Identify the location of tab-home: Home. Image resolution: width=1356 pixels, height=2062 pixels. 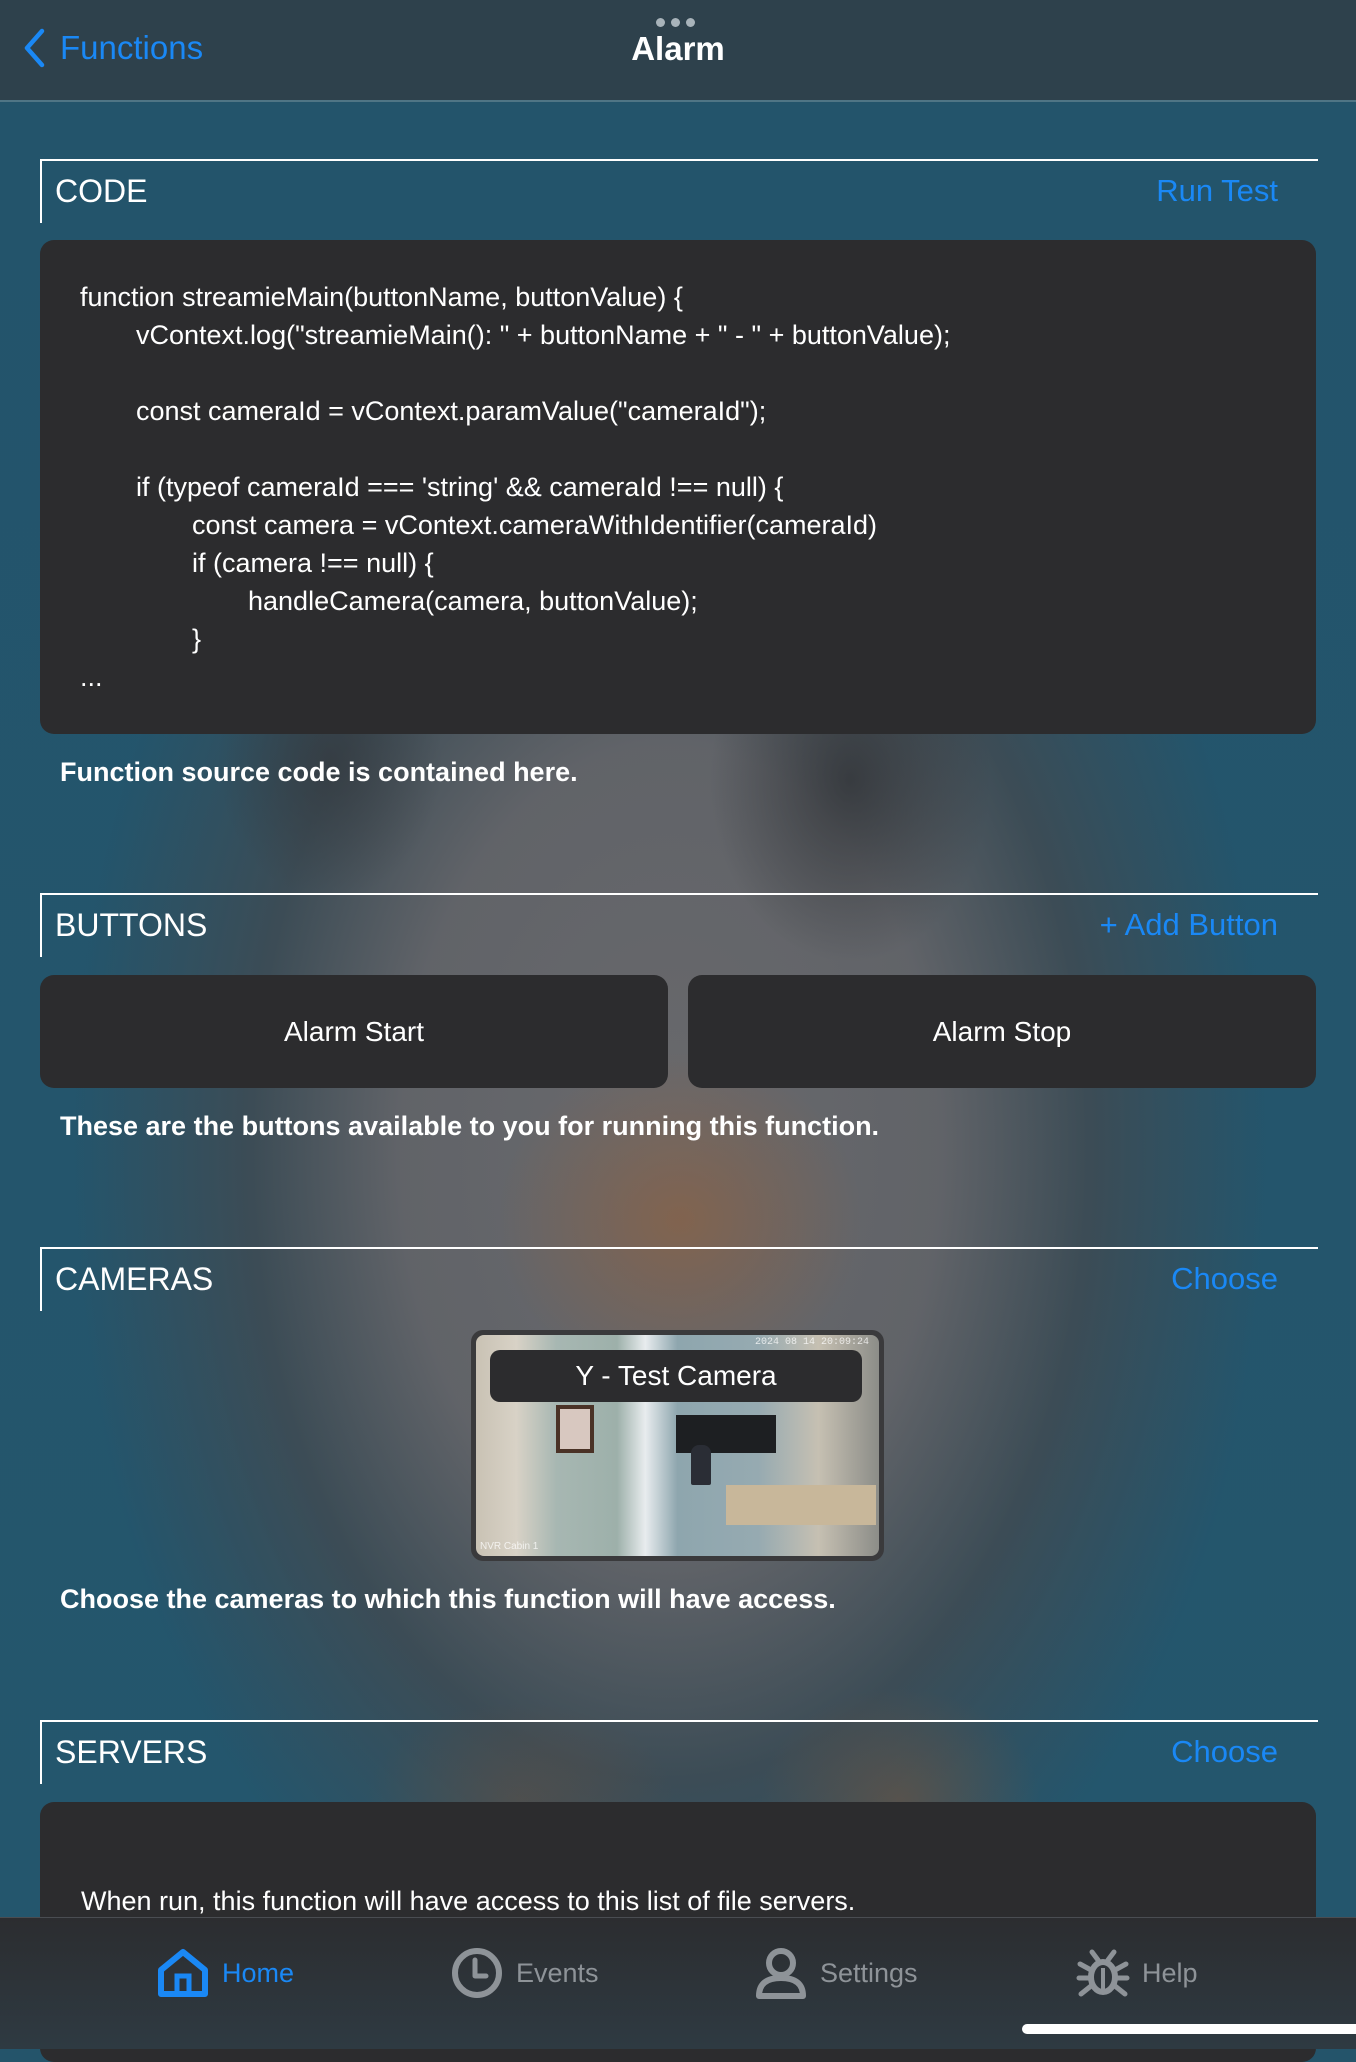
(225, 1973).